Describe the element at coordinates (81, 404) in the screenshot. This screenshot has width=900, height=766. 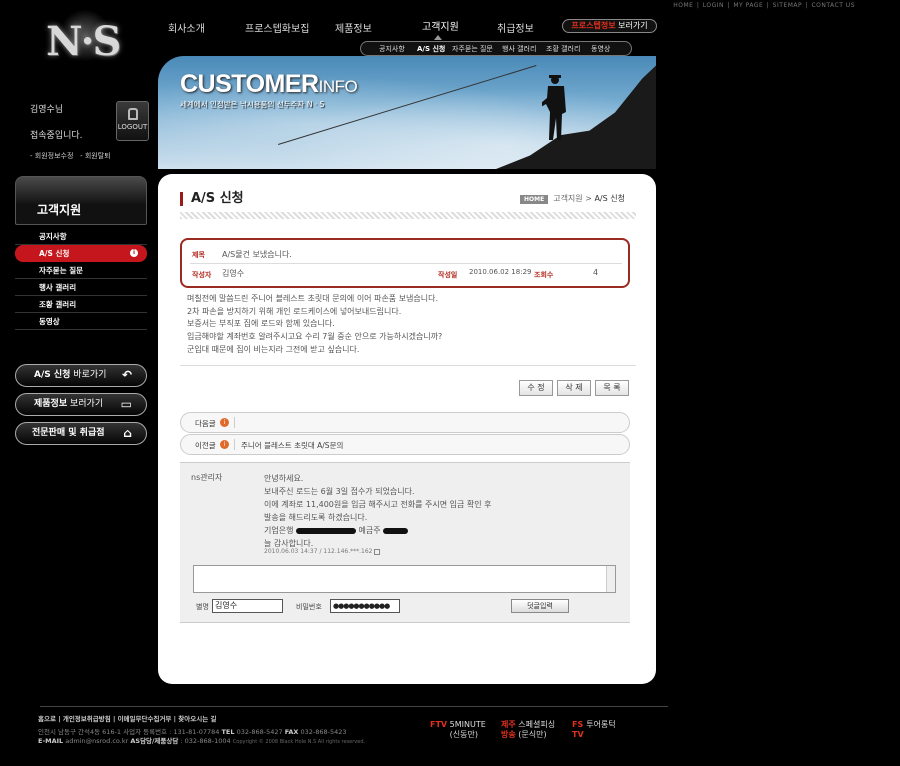
I see `product-info-shortcut-button: 제품정보 보러가기 ▭` at that location.